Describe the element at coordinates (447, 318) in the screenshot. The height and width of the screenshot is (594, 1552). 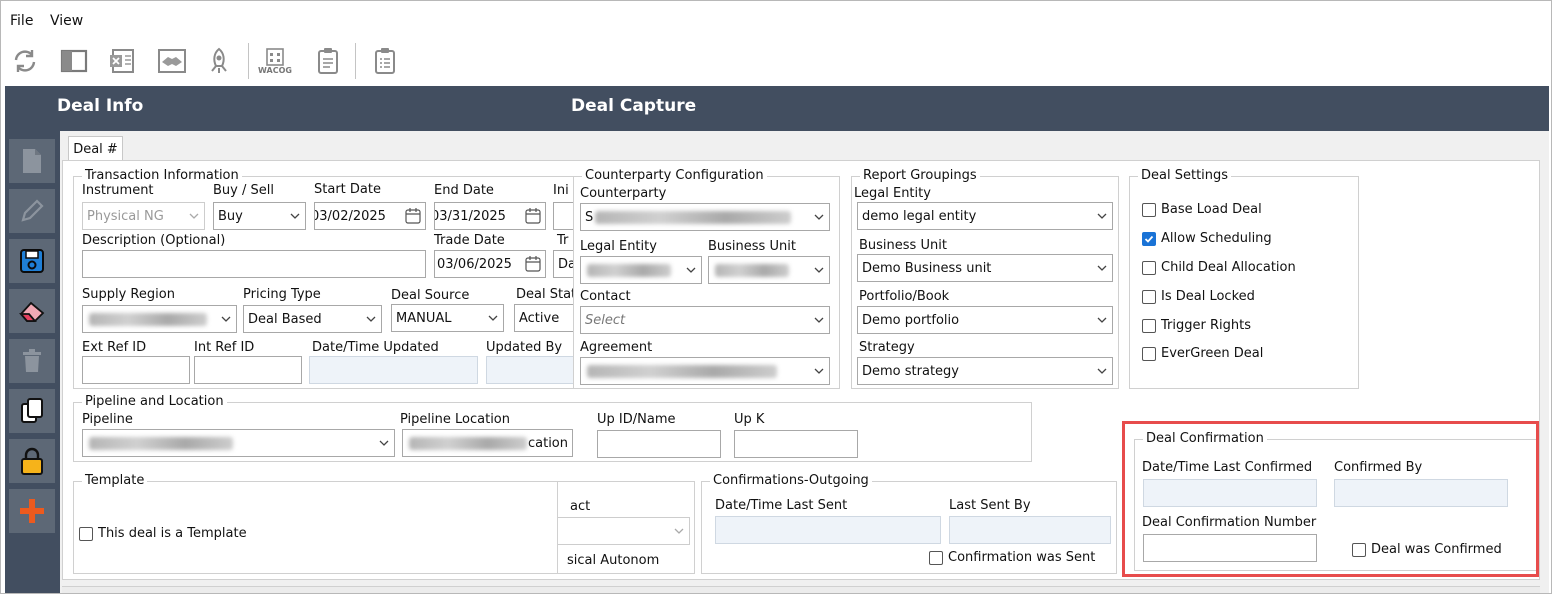
I see `deal-source-select: MANUAL` at that location.